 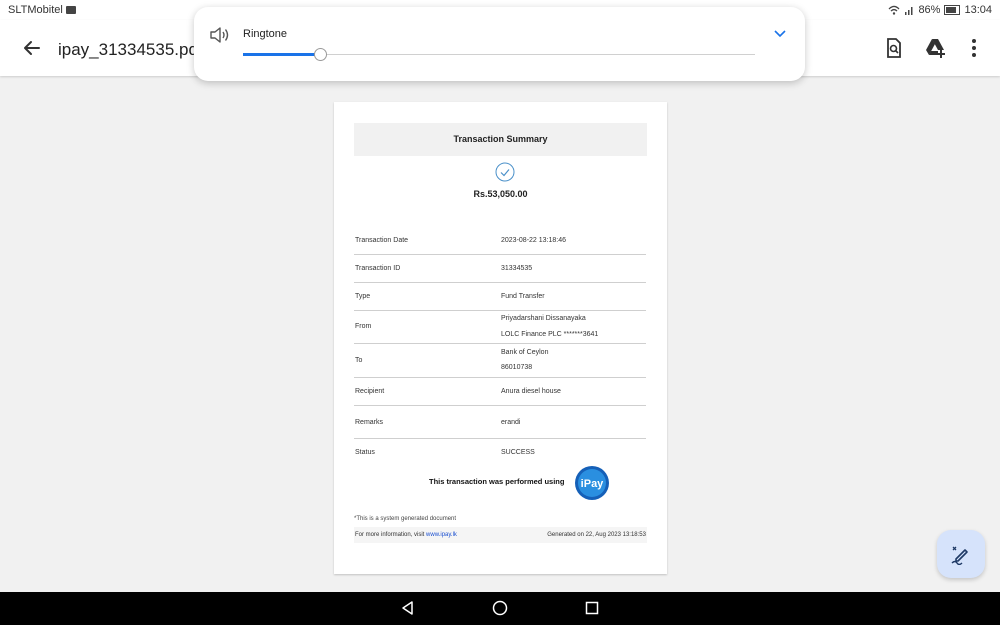 I want to click on row-label: Recipient, so click(x=370, y=391).